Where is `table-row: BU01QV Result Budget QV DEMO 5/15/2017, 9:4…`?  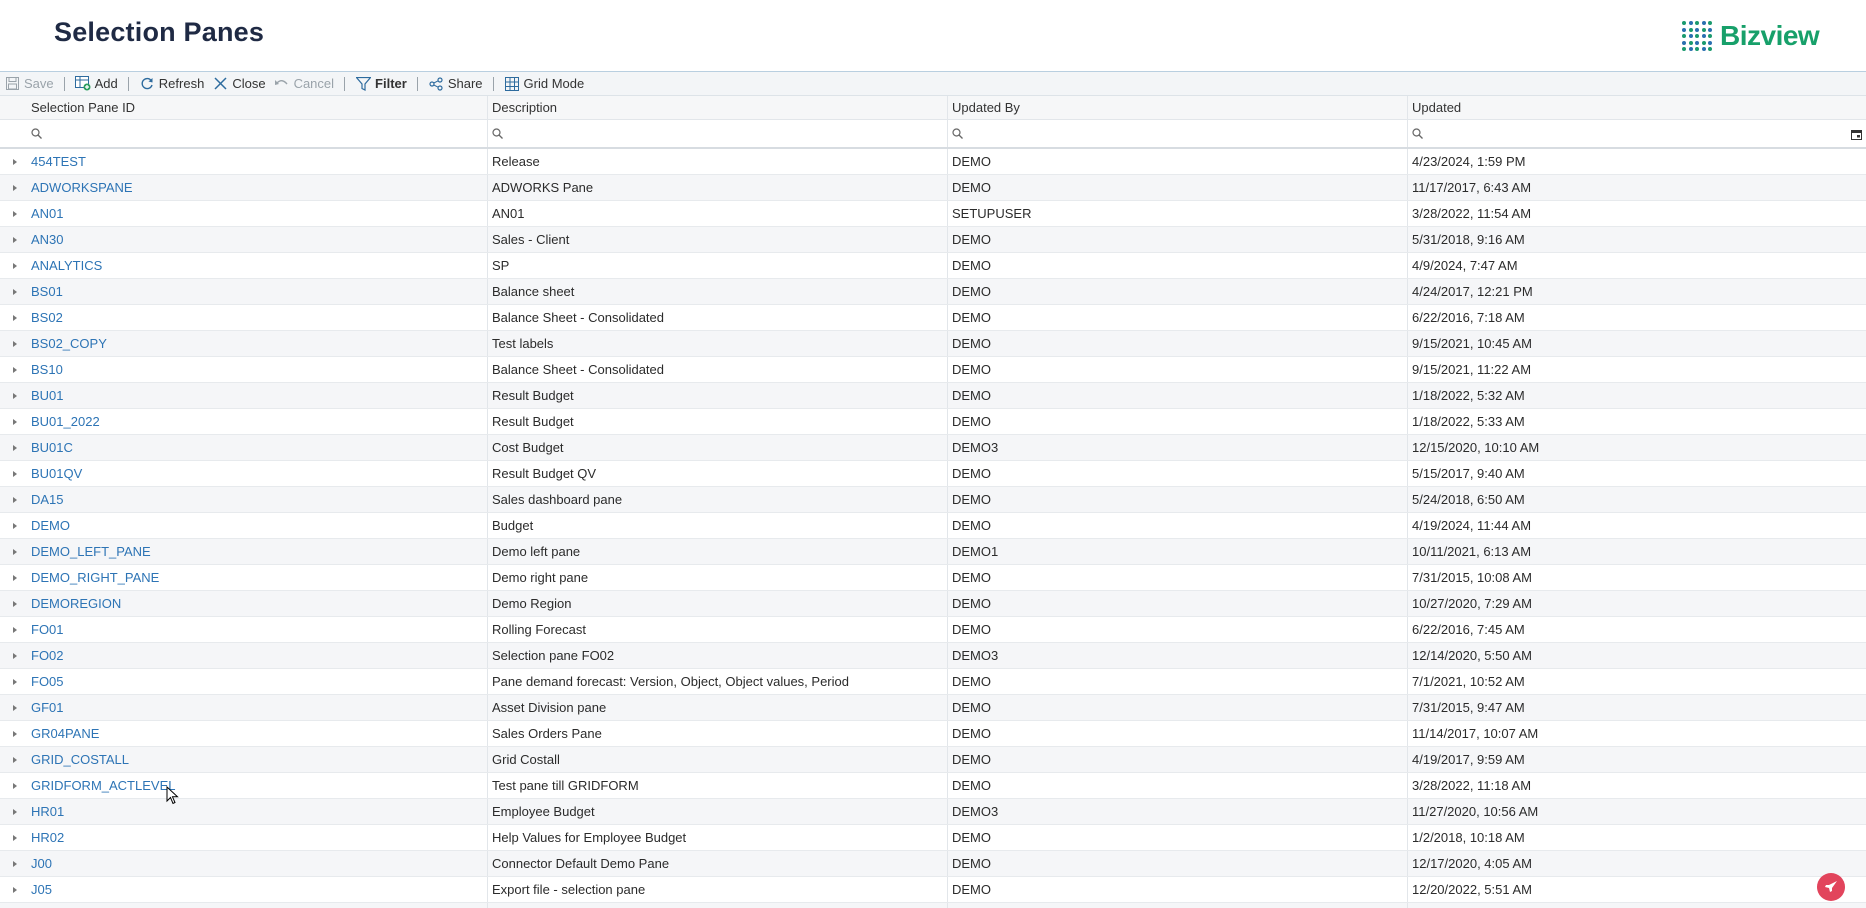
table-row: BU01QV Result Budget QV DEMO 5/15/2017, 9:4… is located at coordinates (933, 474).